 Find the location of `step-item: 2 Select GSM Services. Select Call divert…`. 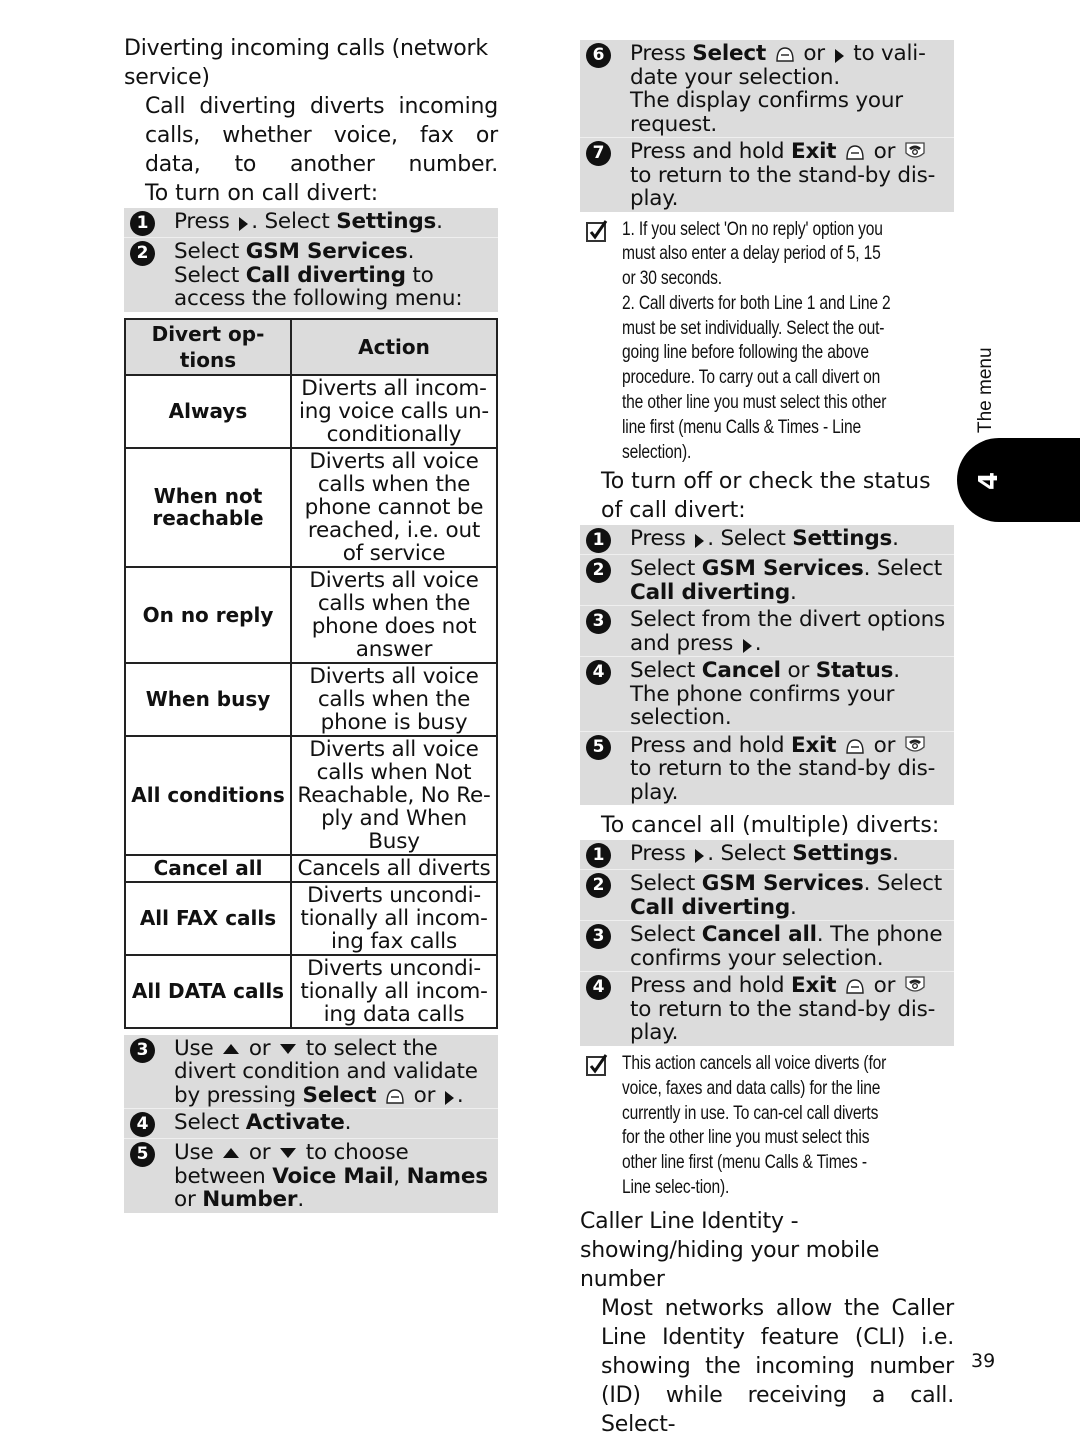

step-item: 2 Select GSM Services. Select Call divert… is located at coordinates (767, 581).